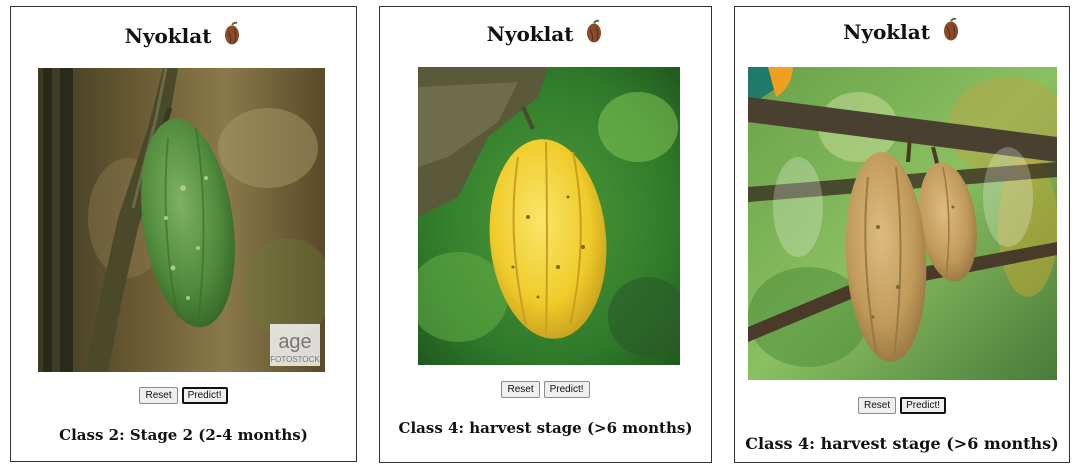 The width and height of the screenshot is (1079, 470). Describe the element at coordinates (183, 435) in the screenshot. I see `prediction-result: Class 2: Stage 2 (2-4 months)` at that location.